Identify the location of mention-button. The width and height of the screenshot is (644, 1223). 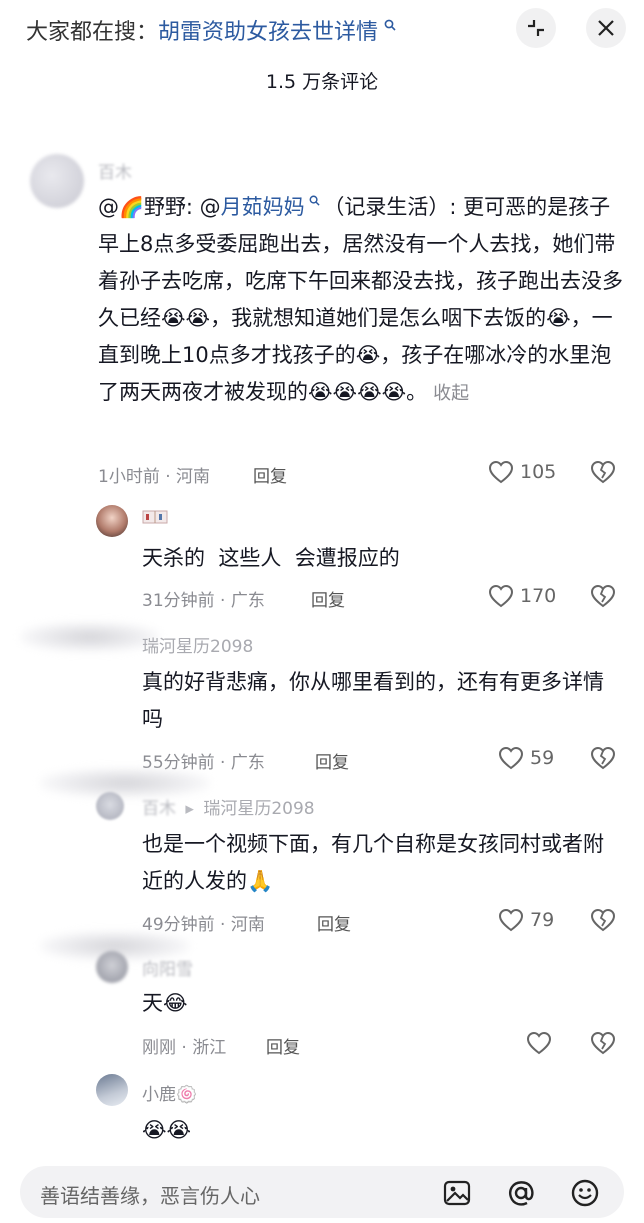
(521, 1193).